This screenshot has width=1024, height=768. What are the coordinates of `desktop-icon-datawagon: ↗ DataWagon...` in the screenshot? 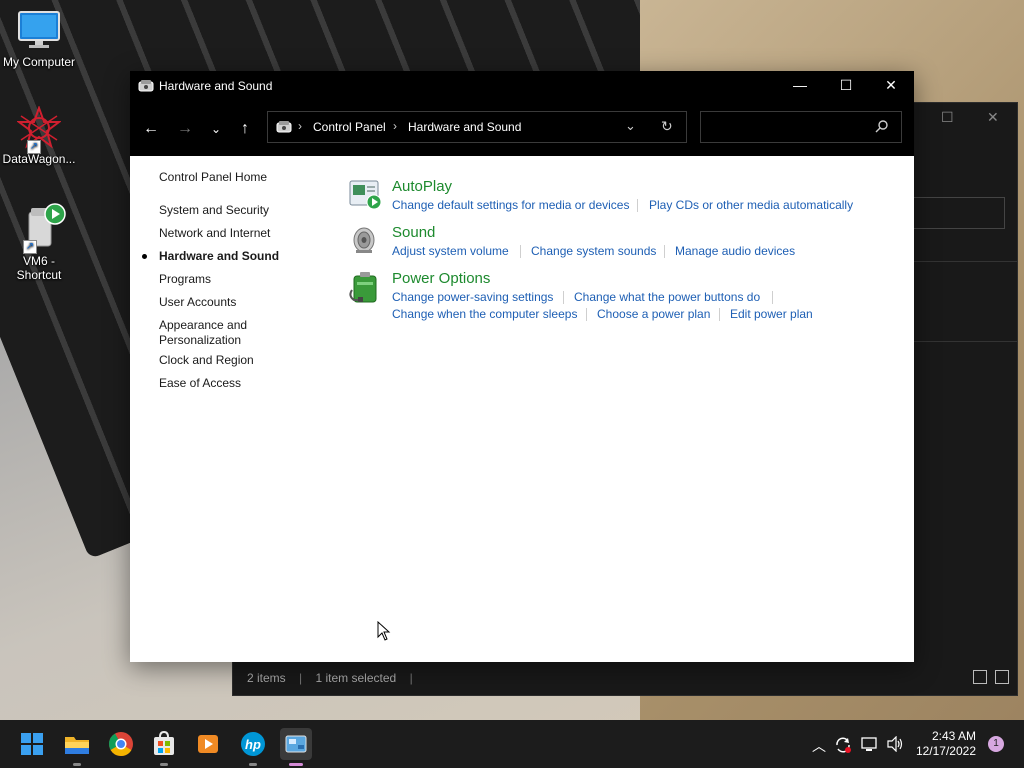 It's located at (39, 135).